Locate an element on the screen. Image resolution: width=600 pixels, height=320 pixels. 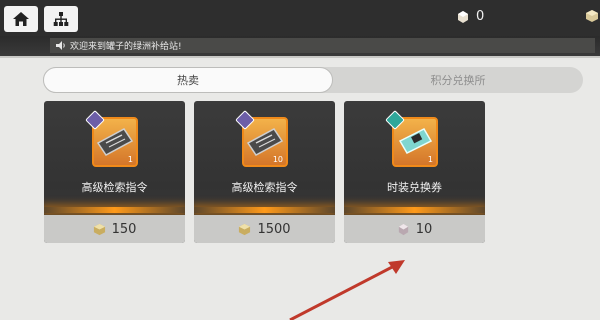
shop-item-card: 10 高级检索指令 1500 is located at coordinates (264, 172).